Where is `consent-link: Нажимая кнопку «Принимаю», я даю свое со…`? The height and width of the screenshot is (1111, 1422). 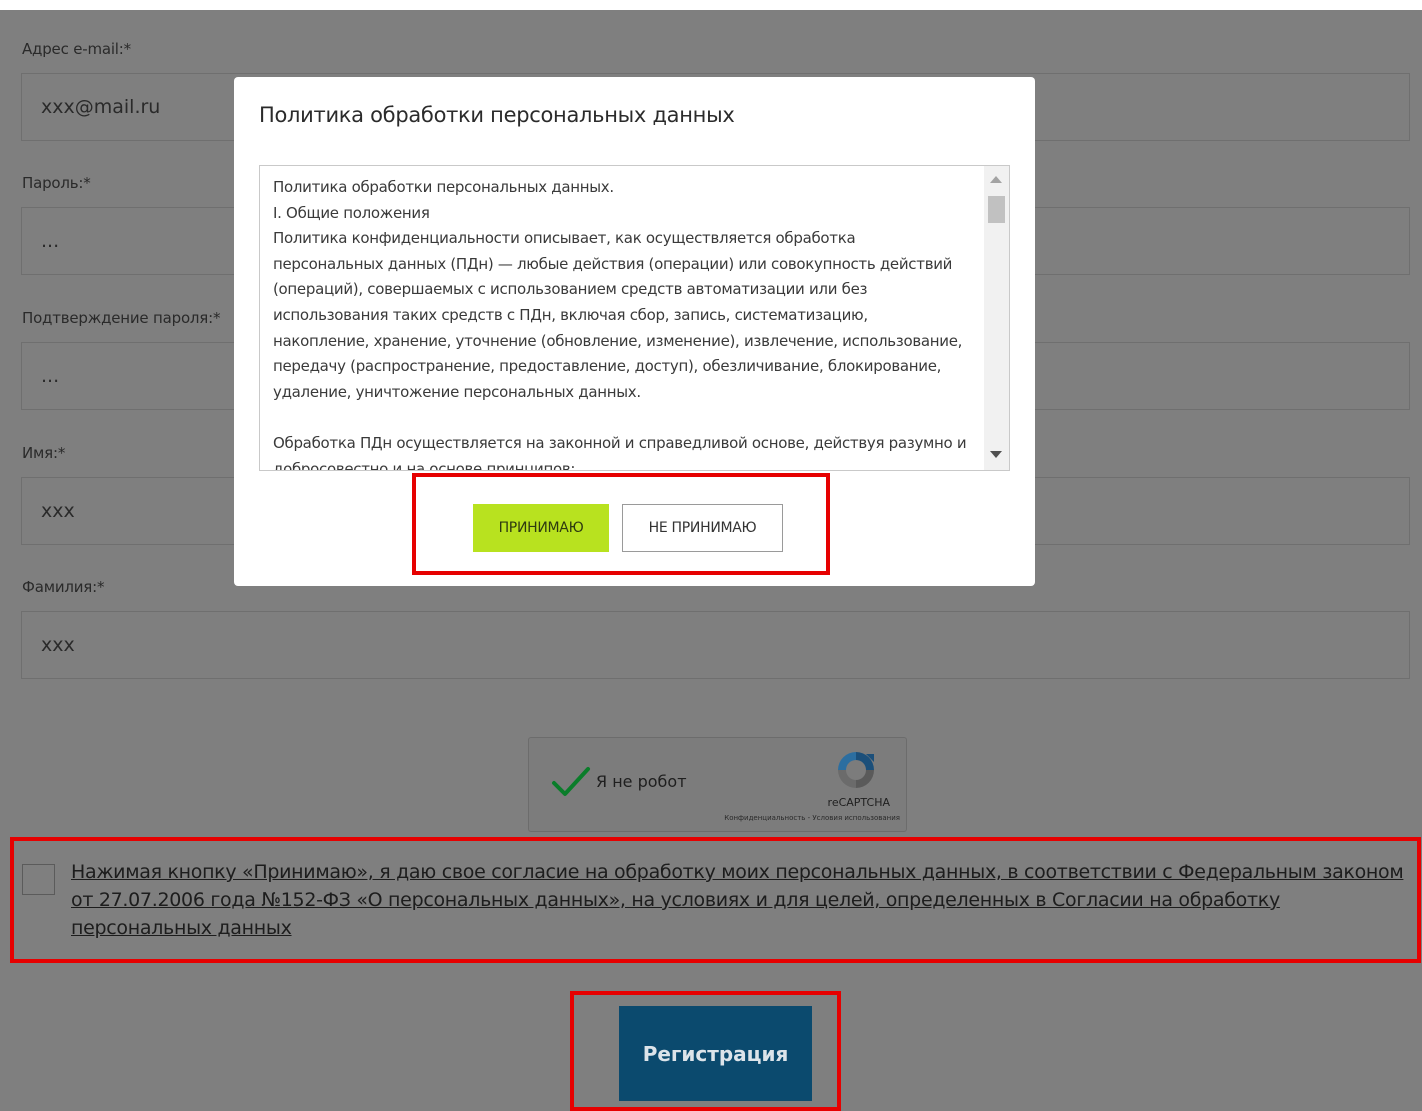 consent-link: Нажимая кнопку «Принимаю», я даю свое со… is located at coordinates (741, 900).